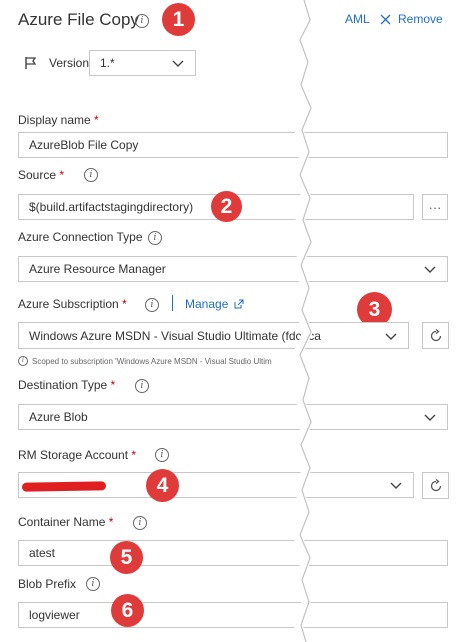  What do you see at coordinates (214, 304) in the screenshot?
I see `manage-link: Manage` at bounding box center [214, 304].